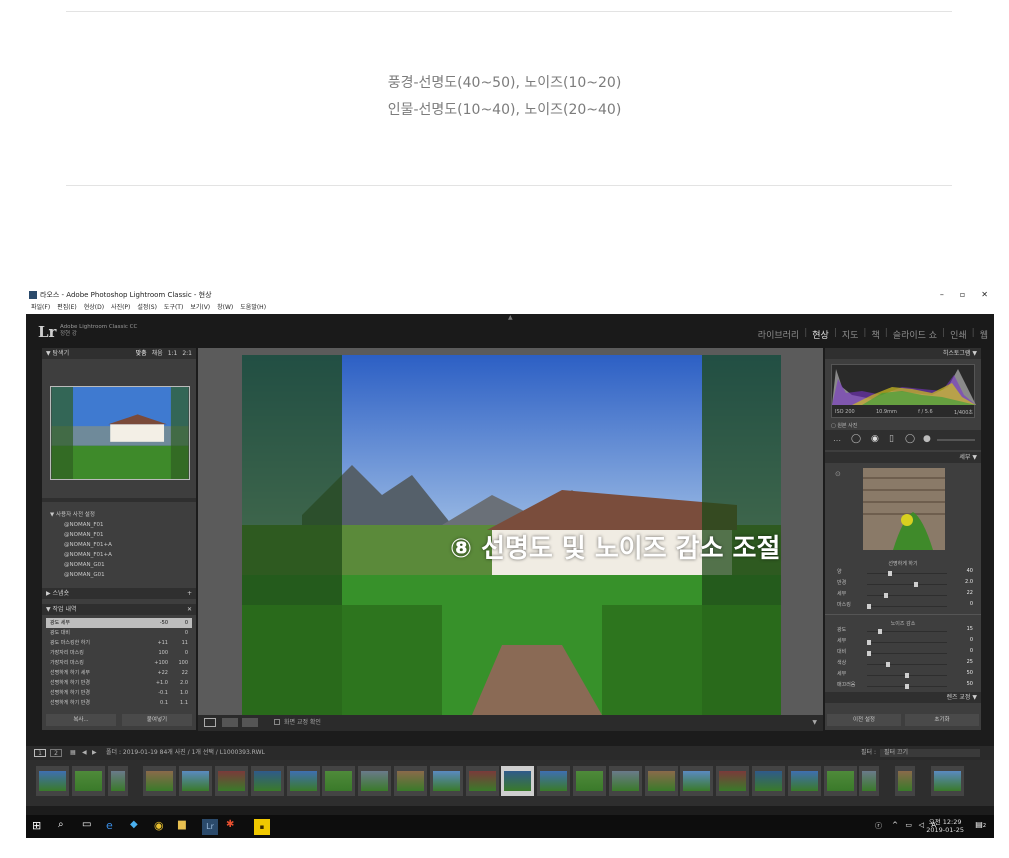  What do you see at coordinates (856, 439) in the screenshot?
I see `spot-removal-icon: ◯` at bounding box center [856, 439].